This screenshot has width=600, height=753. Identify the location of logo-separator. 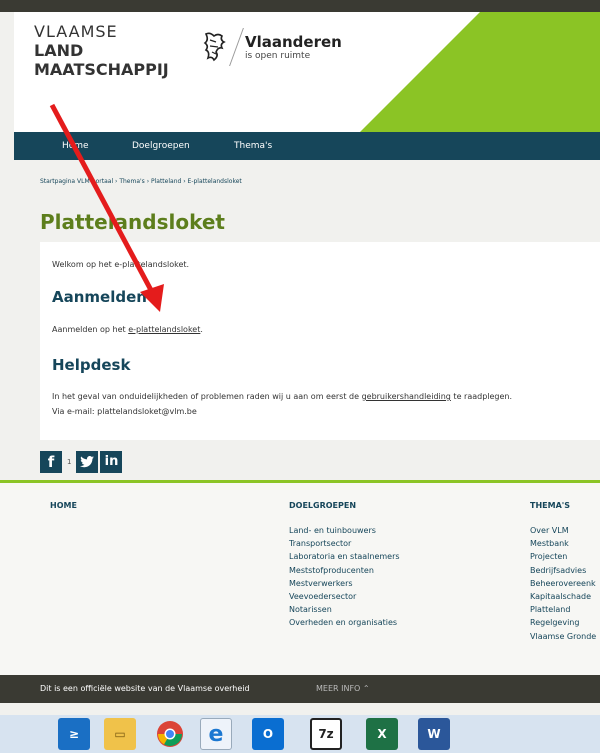
(236, 47).